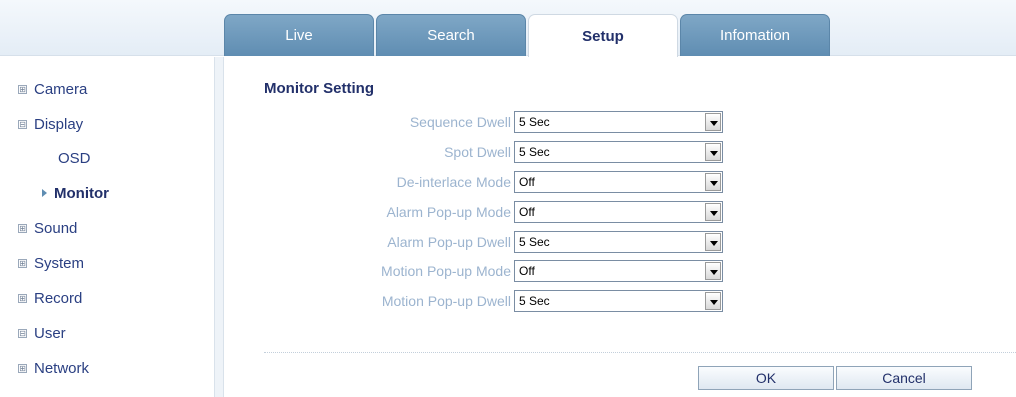 This screenshot has width=1016, height=397. I want to click on sequence-dwell-select: 5 Sec, so click(618, 122).